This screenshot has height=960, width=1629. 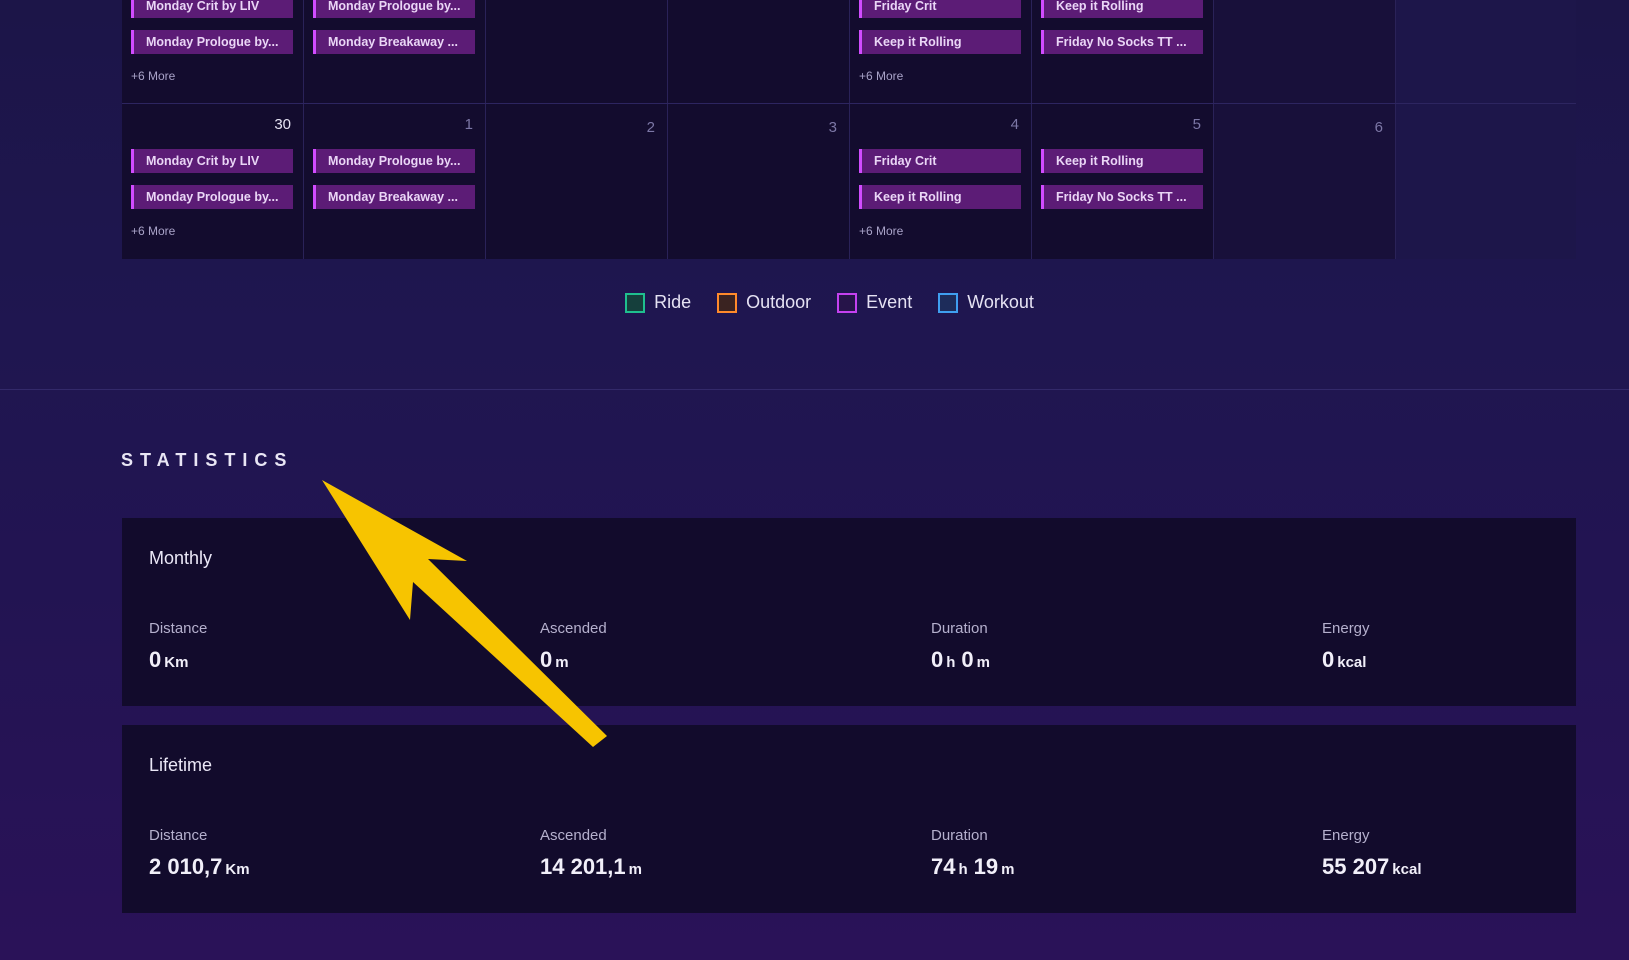 What do you see at coordinates (1305, 181) in the screenshot?
I see `calendar-day: 6` at bounding box center [1305, 181].